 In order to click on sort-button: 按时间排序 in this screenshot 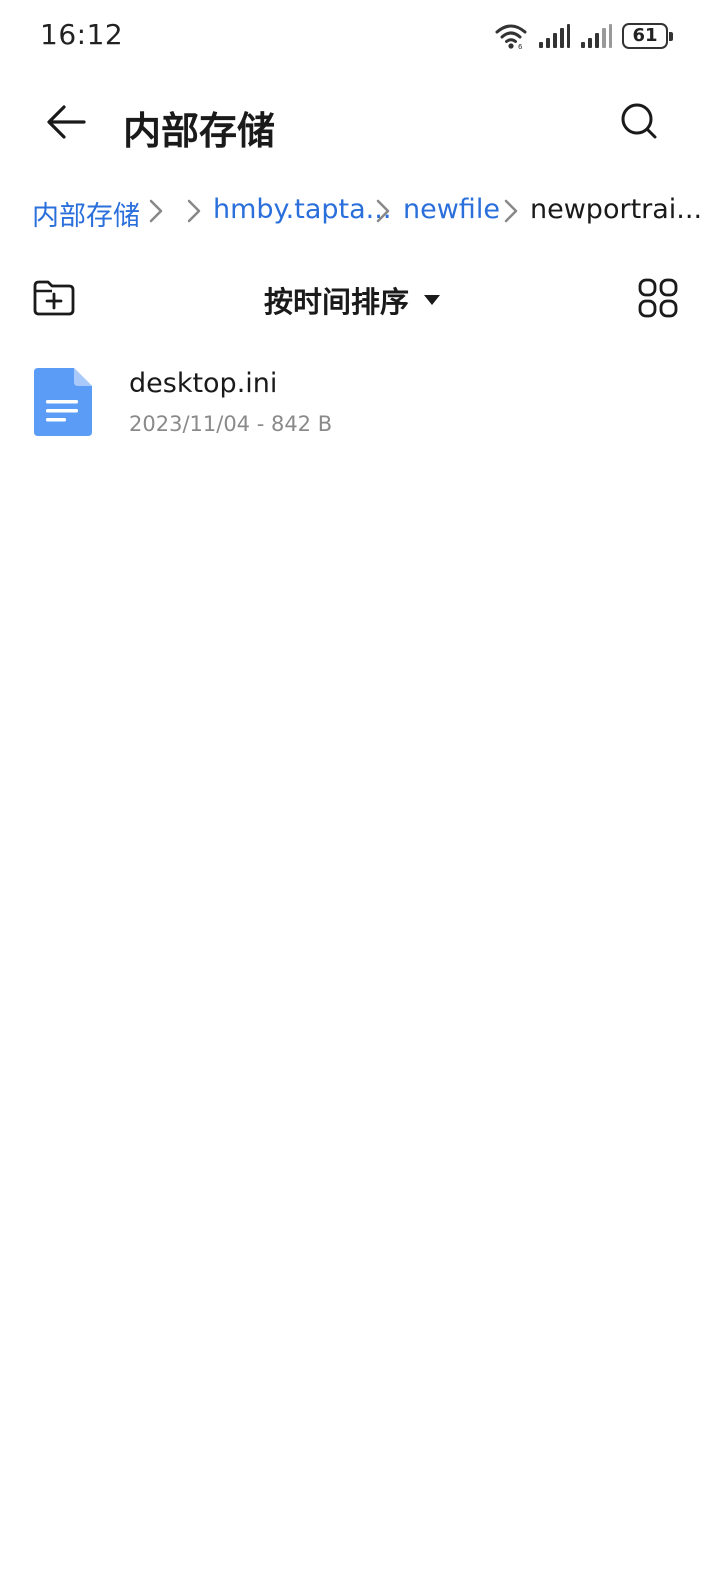, I will do `click(352, 300)`.